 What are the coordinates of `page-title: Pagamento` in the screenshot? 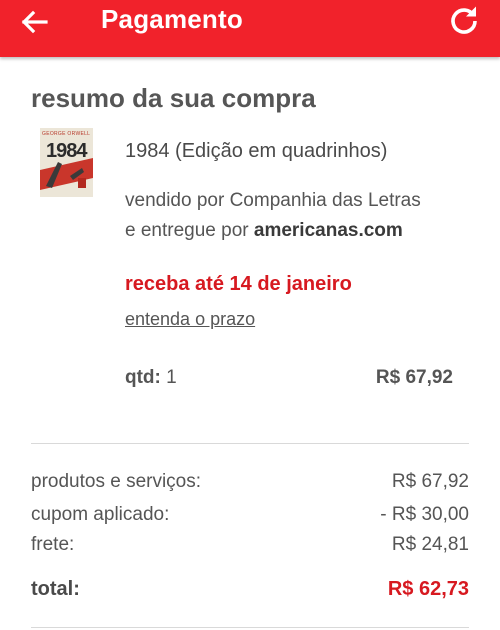 It's located at (172, 19).